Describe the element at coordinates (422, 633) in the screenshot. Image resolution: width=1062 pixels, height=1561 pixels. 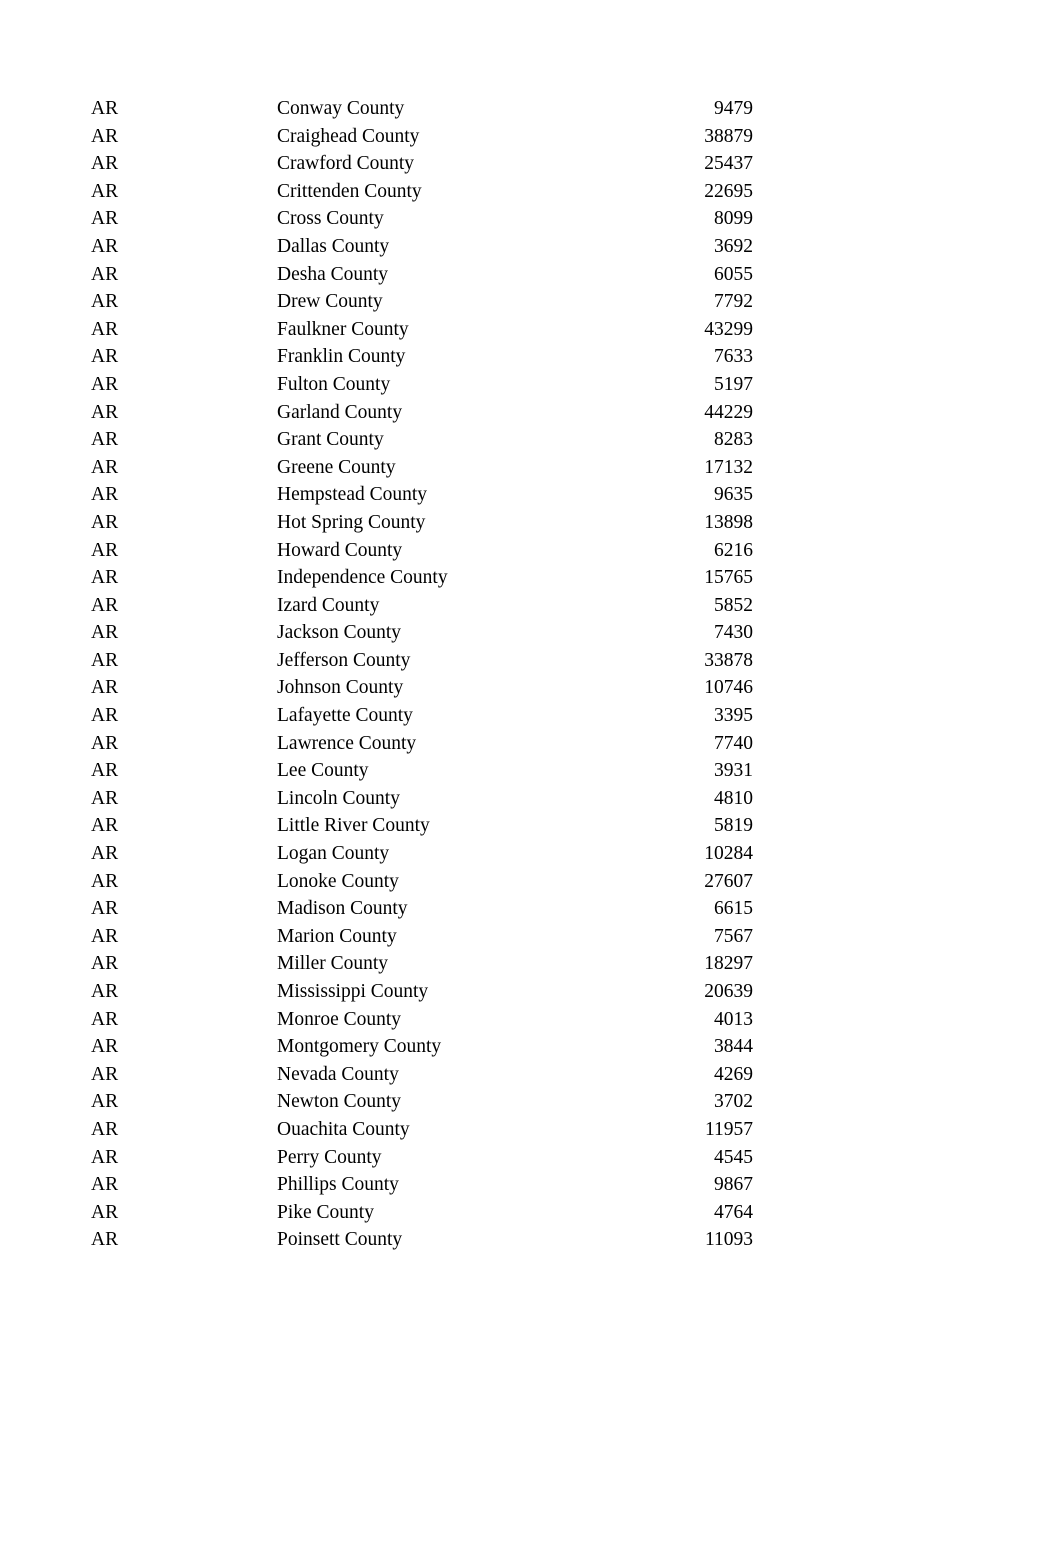
I see `table-row: AR Jackson County 7430` at that location.